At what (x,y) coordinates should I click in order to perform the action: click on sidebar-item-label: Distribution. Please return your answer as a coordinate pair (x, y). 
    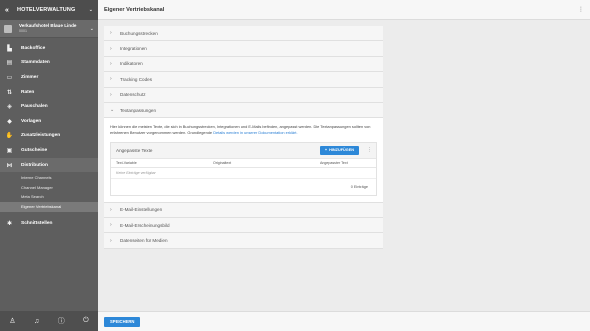
    Looking at the image, I should click on (34, 165).